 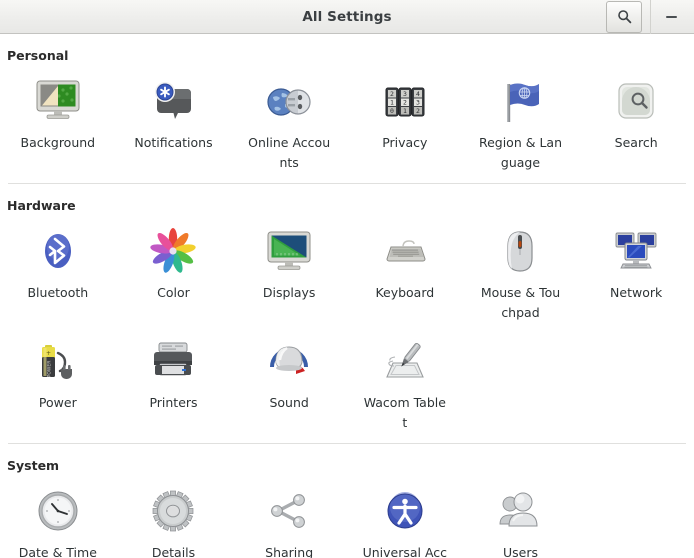 What do you see at coordinates (289, 292) in the screenshot?
I see `settings-item-label: Displays` at bounding box center [289, 292].